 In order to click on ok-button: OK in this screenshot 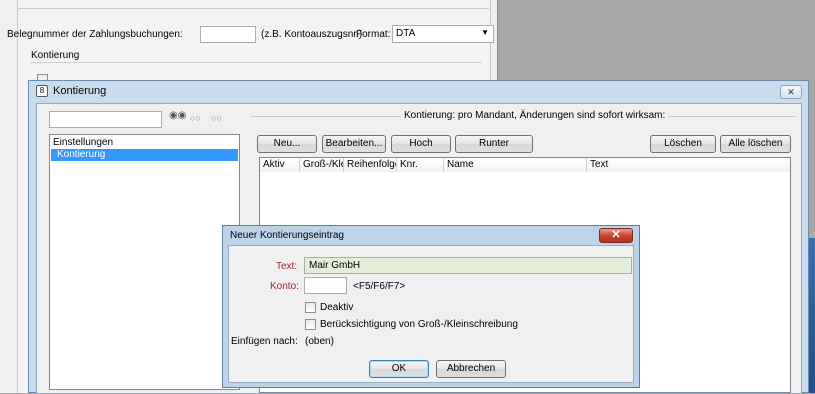, I will do `click(399, 369)`.